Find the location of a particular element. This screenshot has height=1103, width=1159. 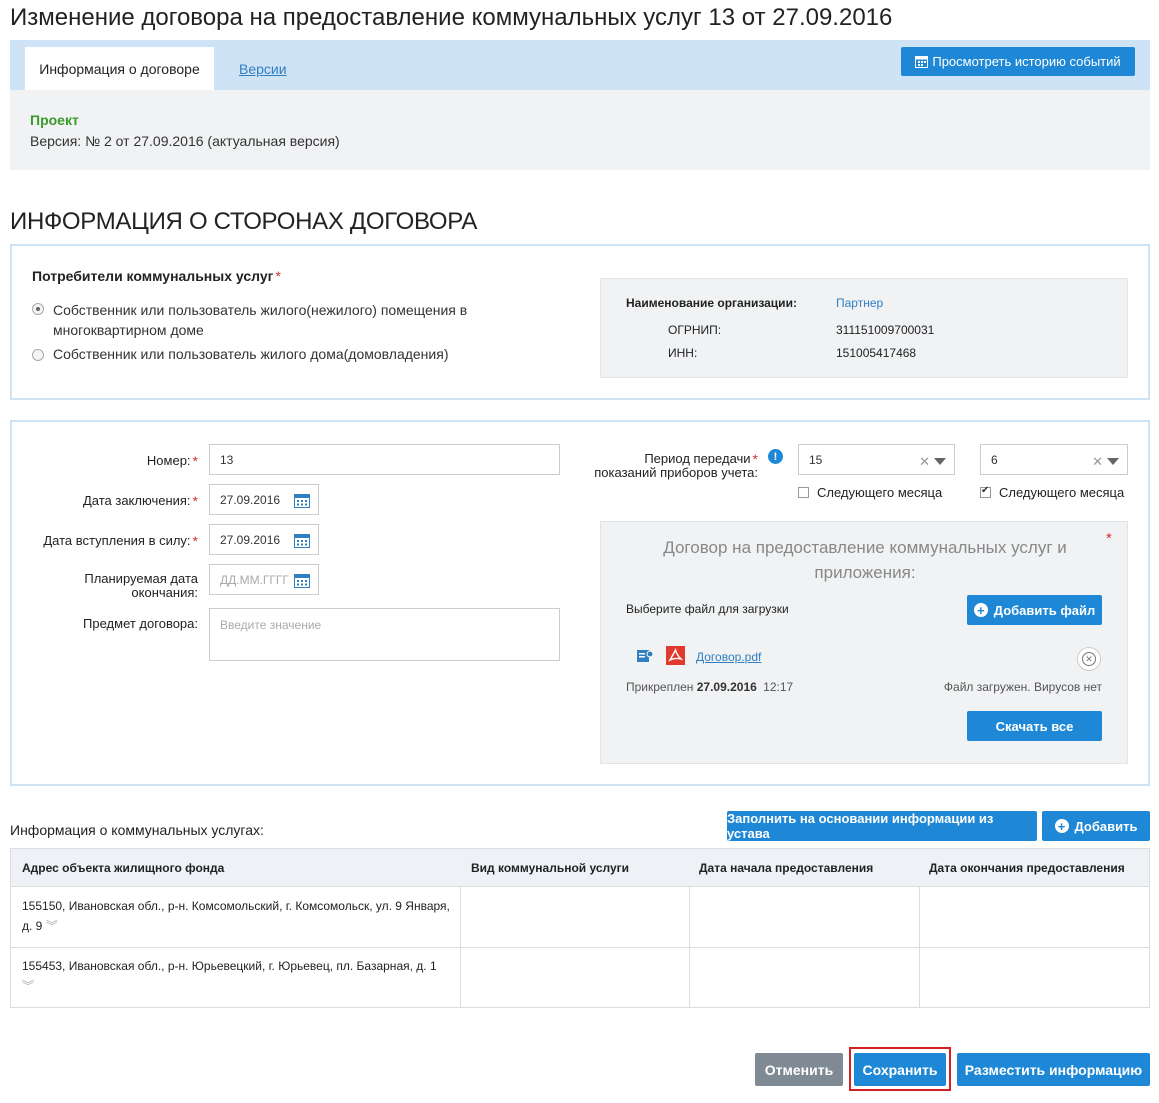

consumers-label-text: Потребители коммунальных услуг is located at coordinates (153, 276).